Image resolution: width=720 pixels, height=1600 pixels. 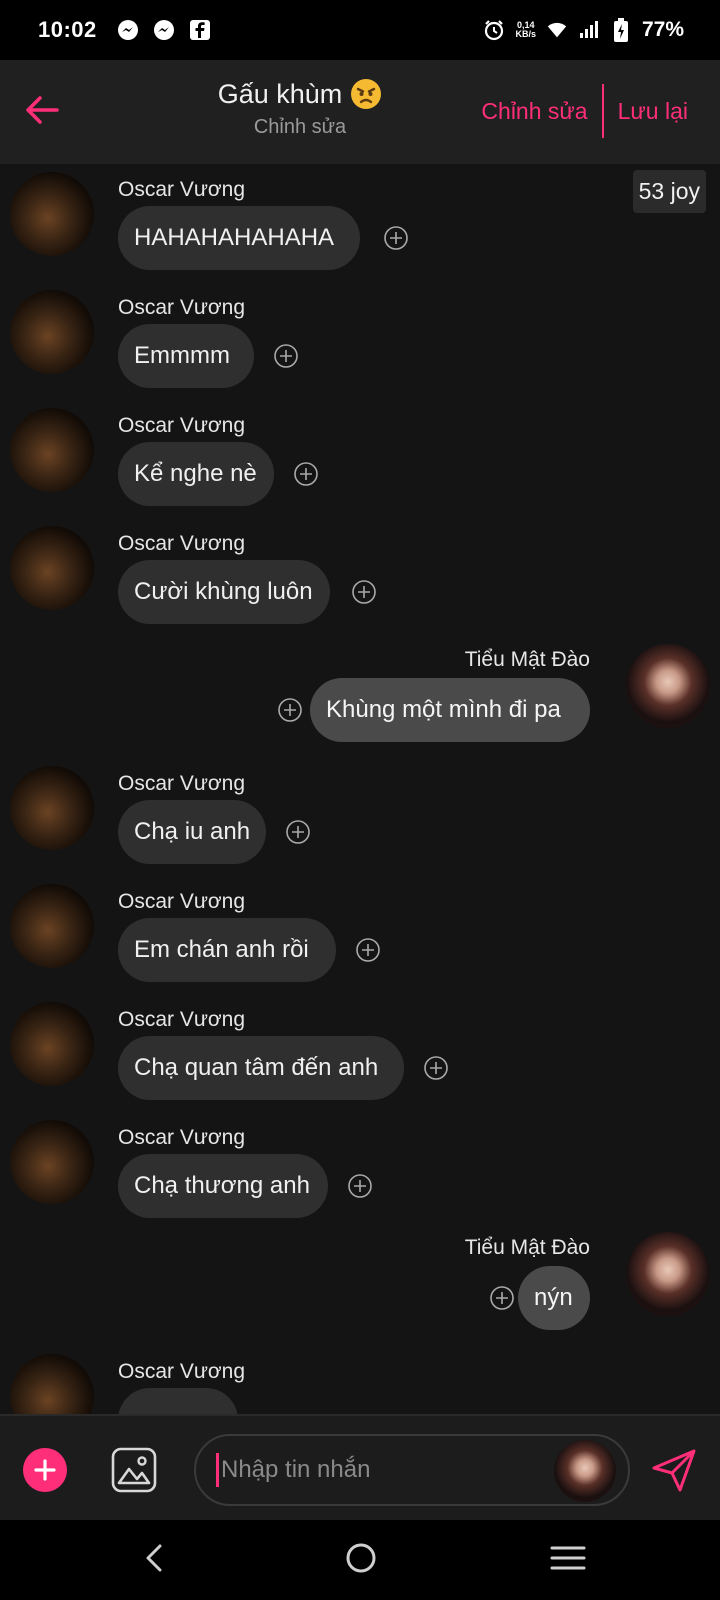 I want to click on sticker-avatar-button, so click(x=585, y=1471).